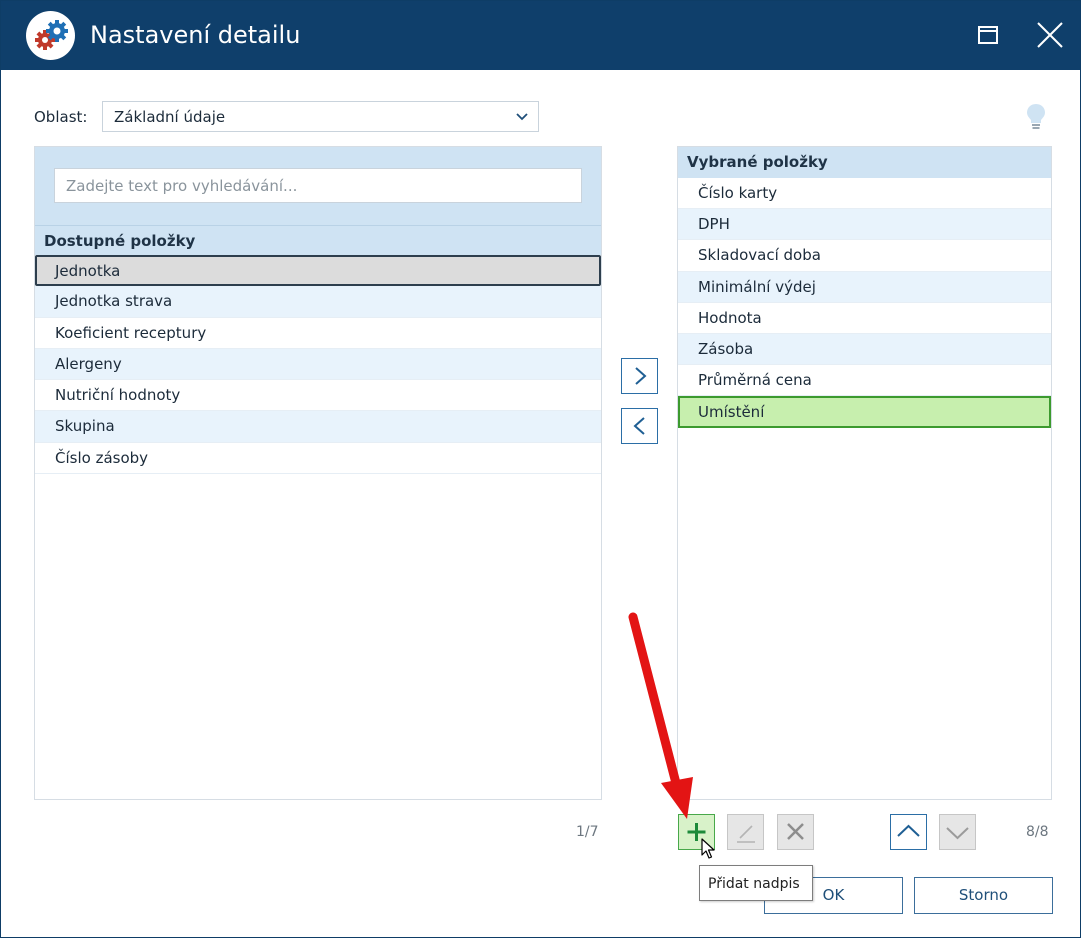 This screenshot has width=1081, height=938. I want to click on delete-button, so click(795, 832).